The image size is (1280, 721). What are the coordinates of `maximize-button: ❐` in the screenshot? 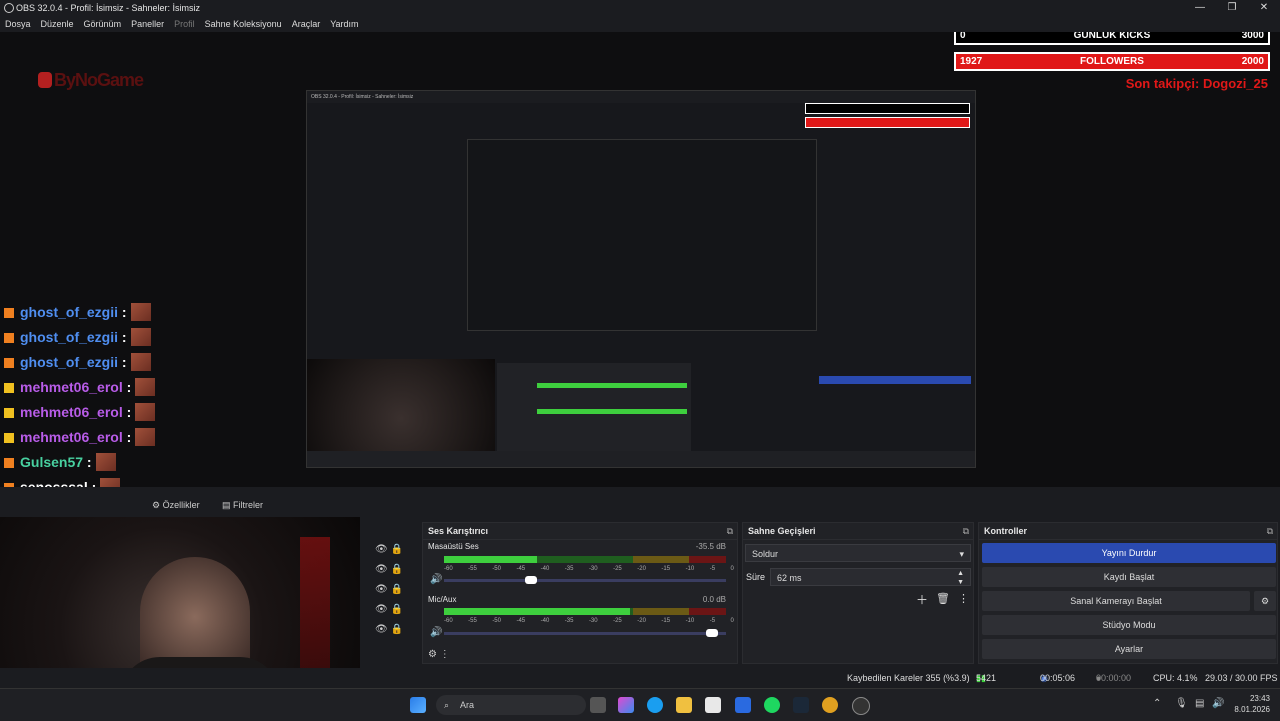 It's located at (1232, 8).